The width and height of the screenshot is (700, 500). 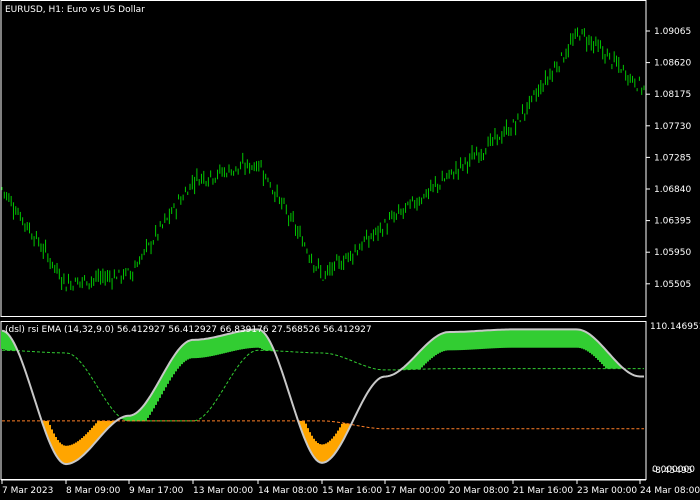 What do you see at coordinates (672, 32) in the screenshot?
I see `price-tick-label: 1.09065` at bounding box center [672, 32].